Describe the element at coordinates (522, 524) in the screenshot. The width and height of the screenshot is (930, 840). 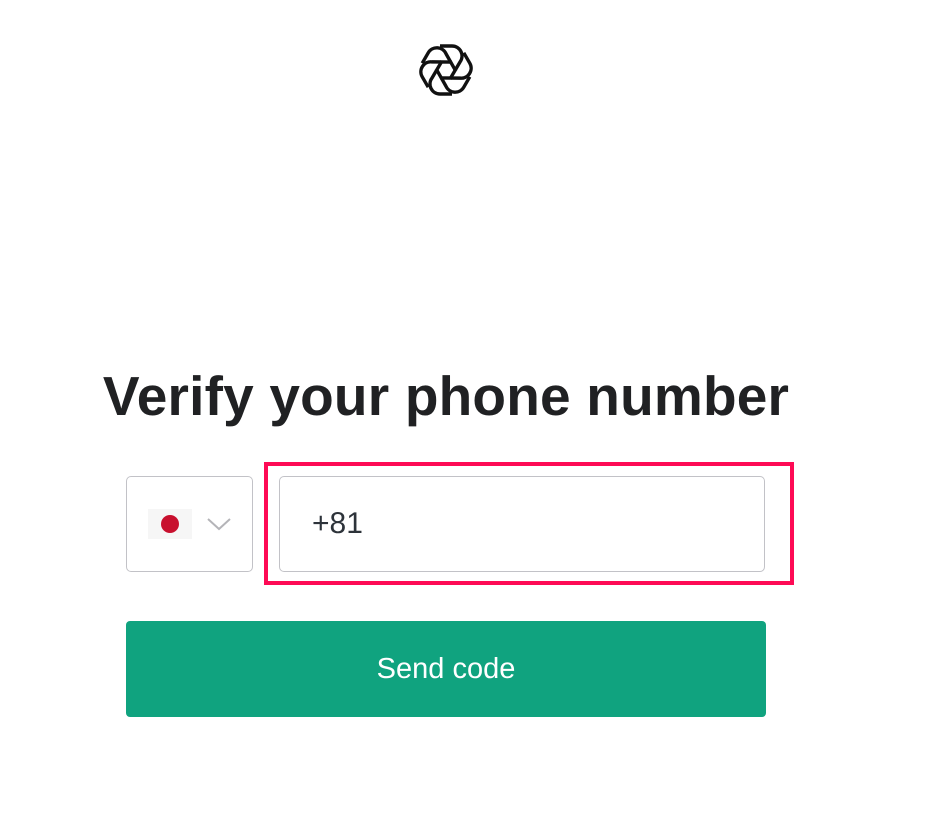
I see `phone-field: +81` at that location.